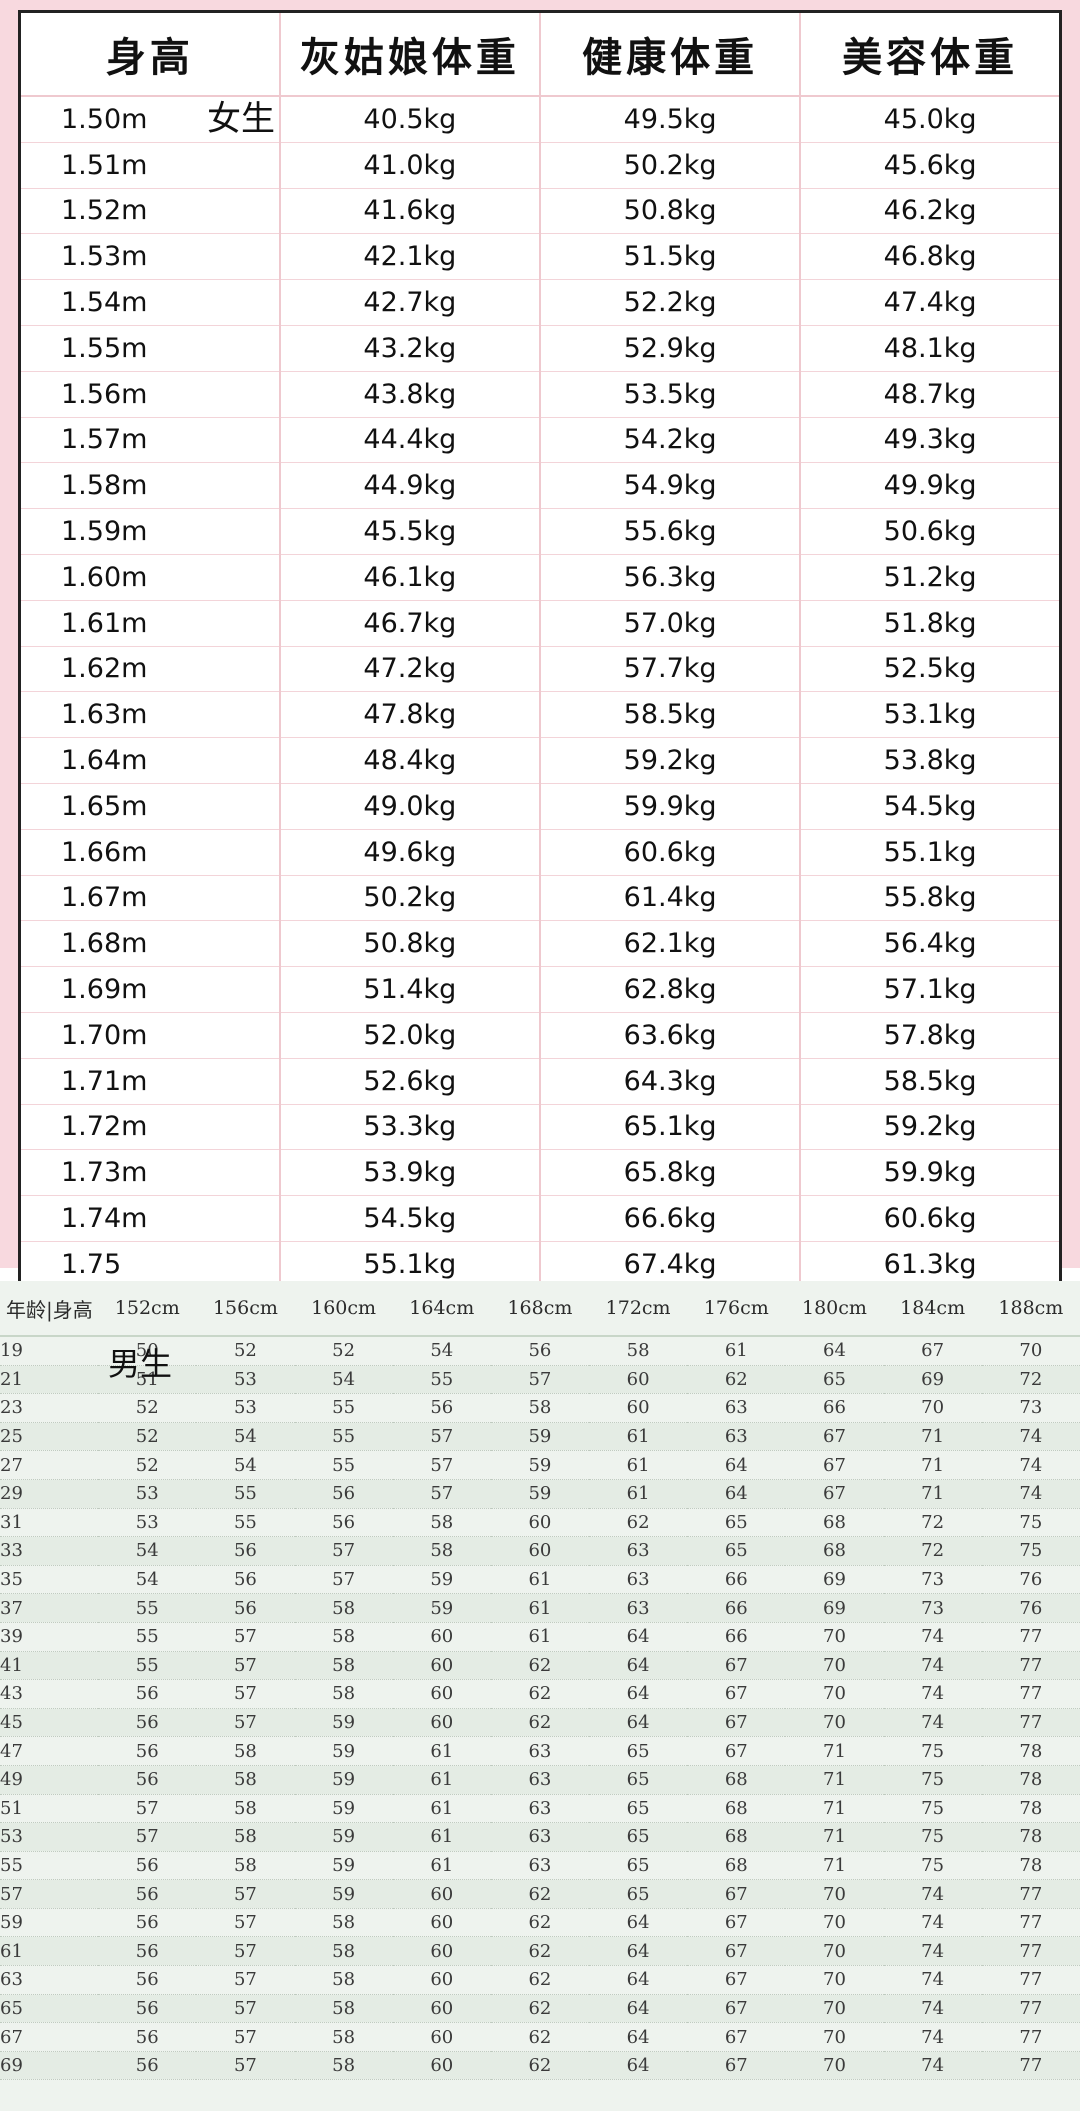  I want to click on male-weight-cell: 70, so click(834, 1723).